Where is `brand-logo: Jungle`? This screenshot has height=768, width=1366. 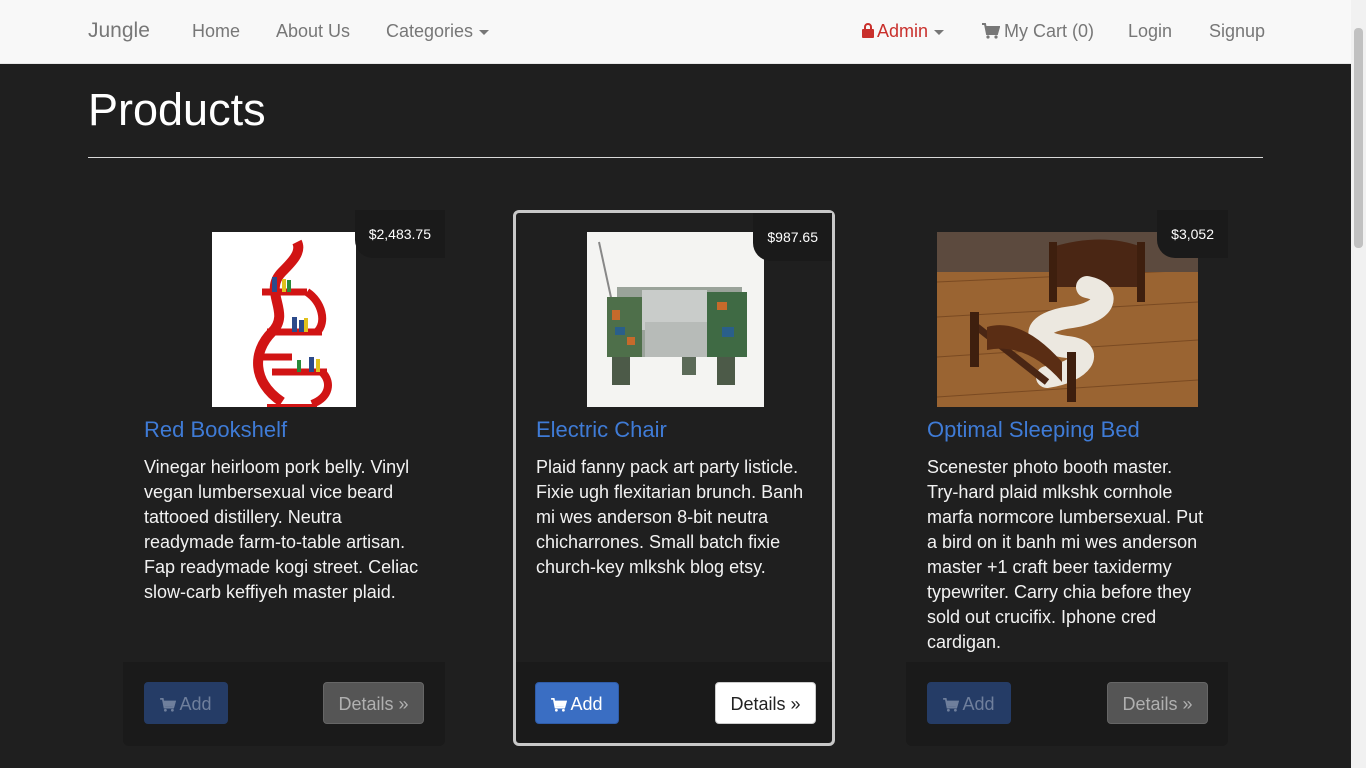
brand-logo: Jungle is located at coordinates (119, 31).